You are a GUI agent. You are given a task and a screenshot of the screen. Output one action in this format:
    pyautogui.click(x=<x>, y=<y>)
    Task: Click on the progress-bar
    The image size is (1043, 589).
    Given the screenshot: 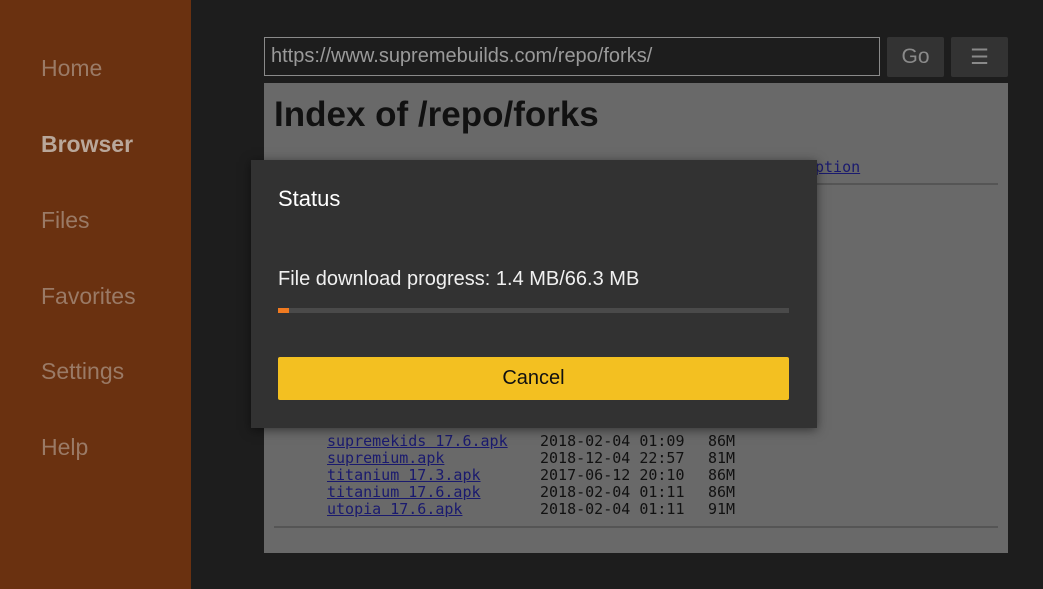 What is the action you would take?
    pyautogui.click(x=533, y=310)
    